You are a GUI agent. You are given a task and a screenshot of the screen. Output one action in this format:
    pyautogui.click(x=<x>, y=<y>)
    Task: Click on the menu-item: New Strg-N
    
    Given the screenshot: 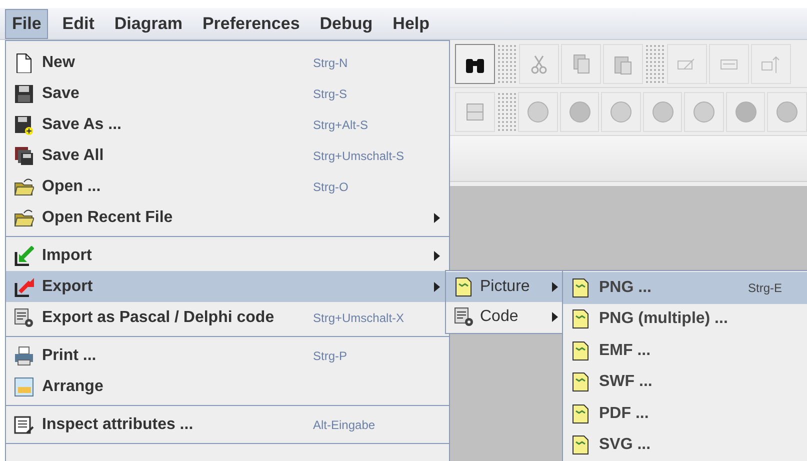 What is the action you would take?
    pyautogui.click(x=227, y=62)
    